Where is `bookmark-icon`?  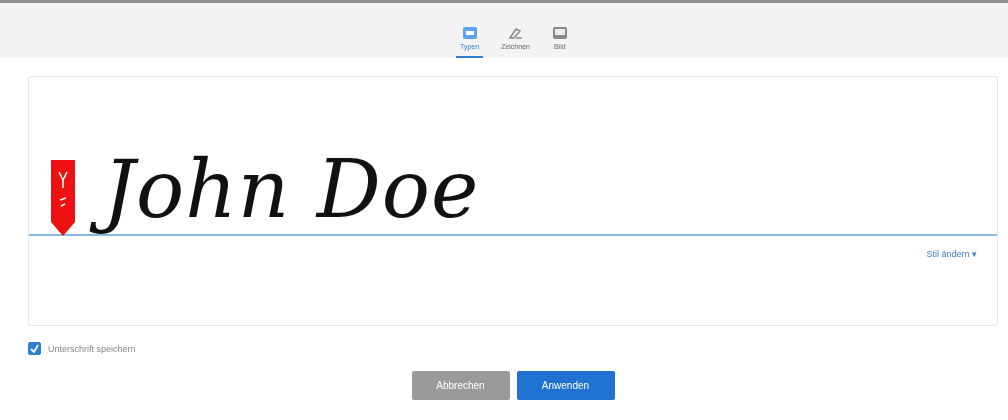 bookmark-icon is located at coordinates (63, 198).